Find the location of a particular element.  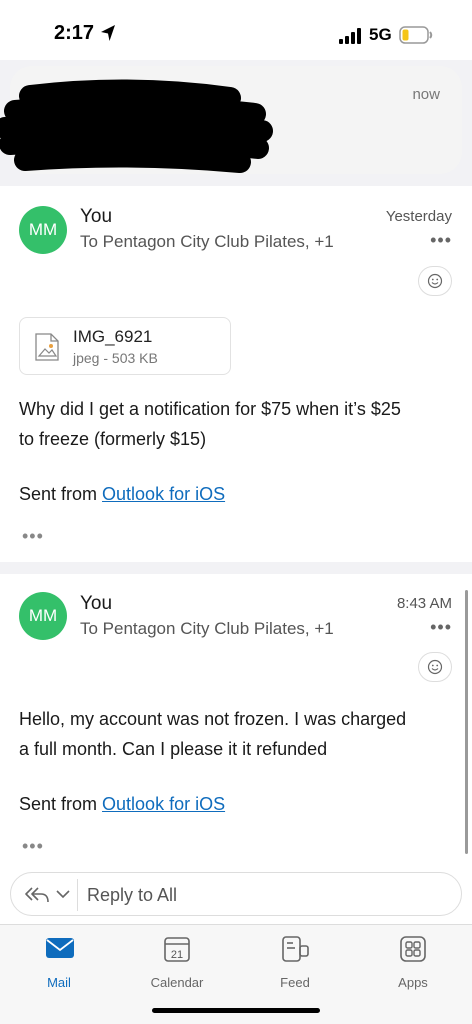

reply-bar: Reply to All is located at coordinates (236, 894).